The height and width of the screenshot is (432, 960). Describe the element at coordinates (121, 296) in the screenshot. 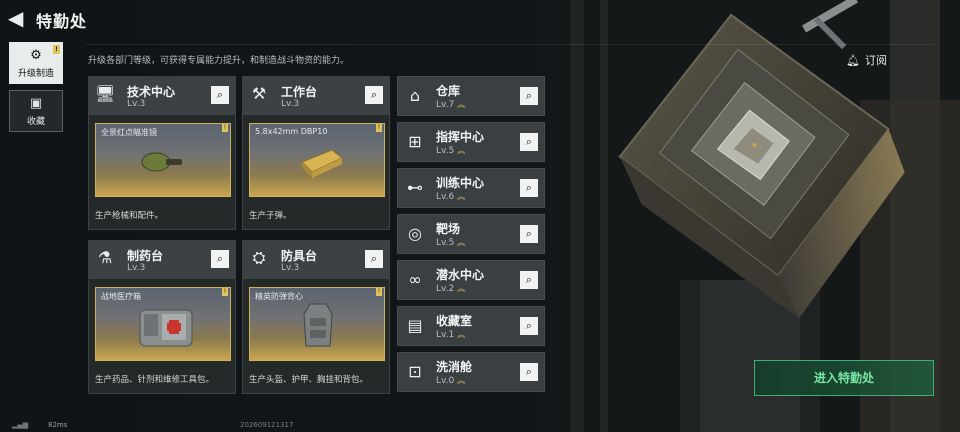

I see `item-name: 战地医疗箱` at that location.